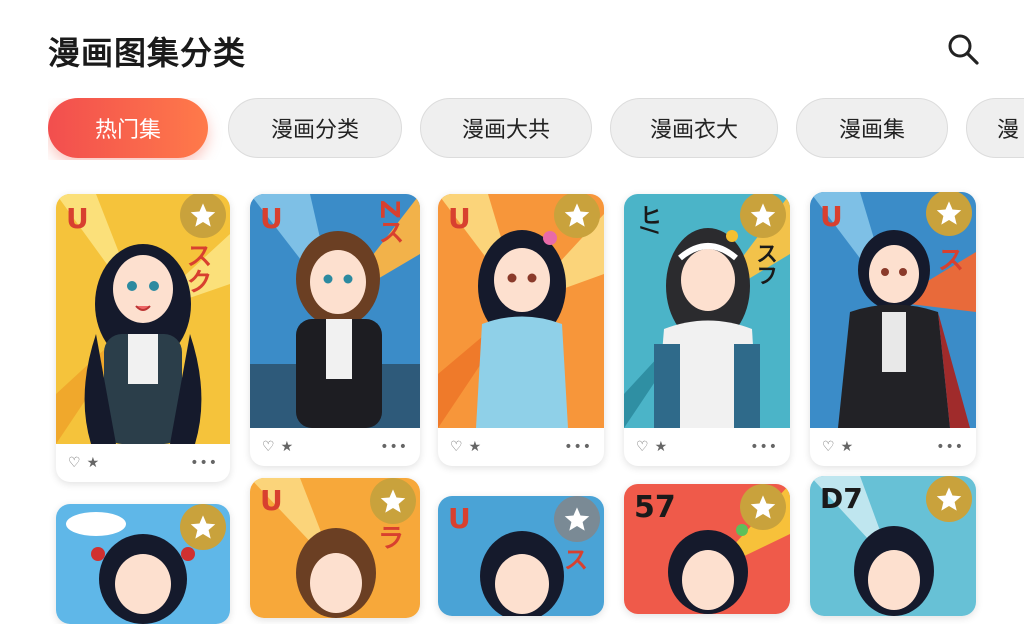  Describe the element at coordinates (841, 498) in the screenshot. I see `card-glyph: D7` at that location.